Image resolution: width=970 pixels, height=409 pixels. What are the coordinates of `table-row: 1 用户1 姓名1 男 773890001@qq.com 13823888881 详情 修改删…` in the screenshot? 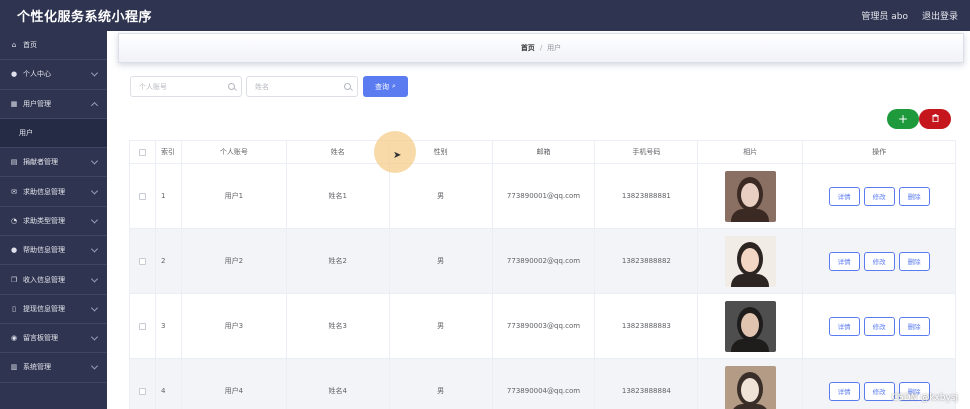 It's located at (543, 196).